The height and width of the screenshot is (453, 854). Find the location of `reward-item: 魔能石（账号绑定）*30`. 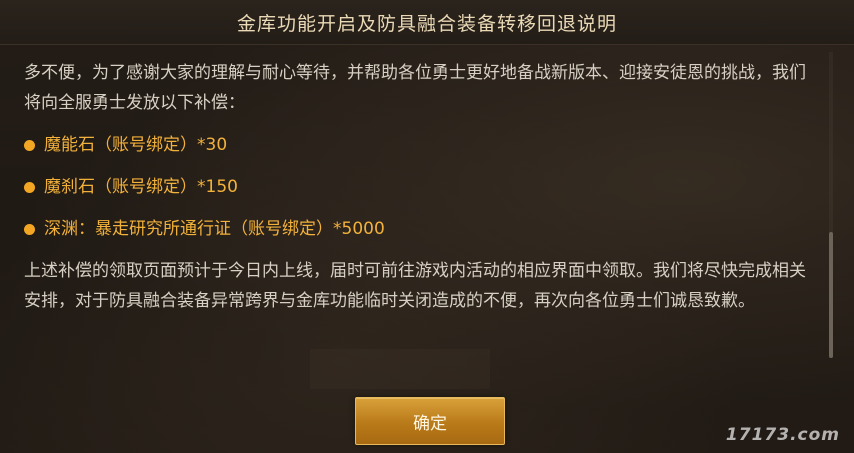

reward-item: 魔能石（账号绑定）*30 is located at coordinates (420, 145).